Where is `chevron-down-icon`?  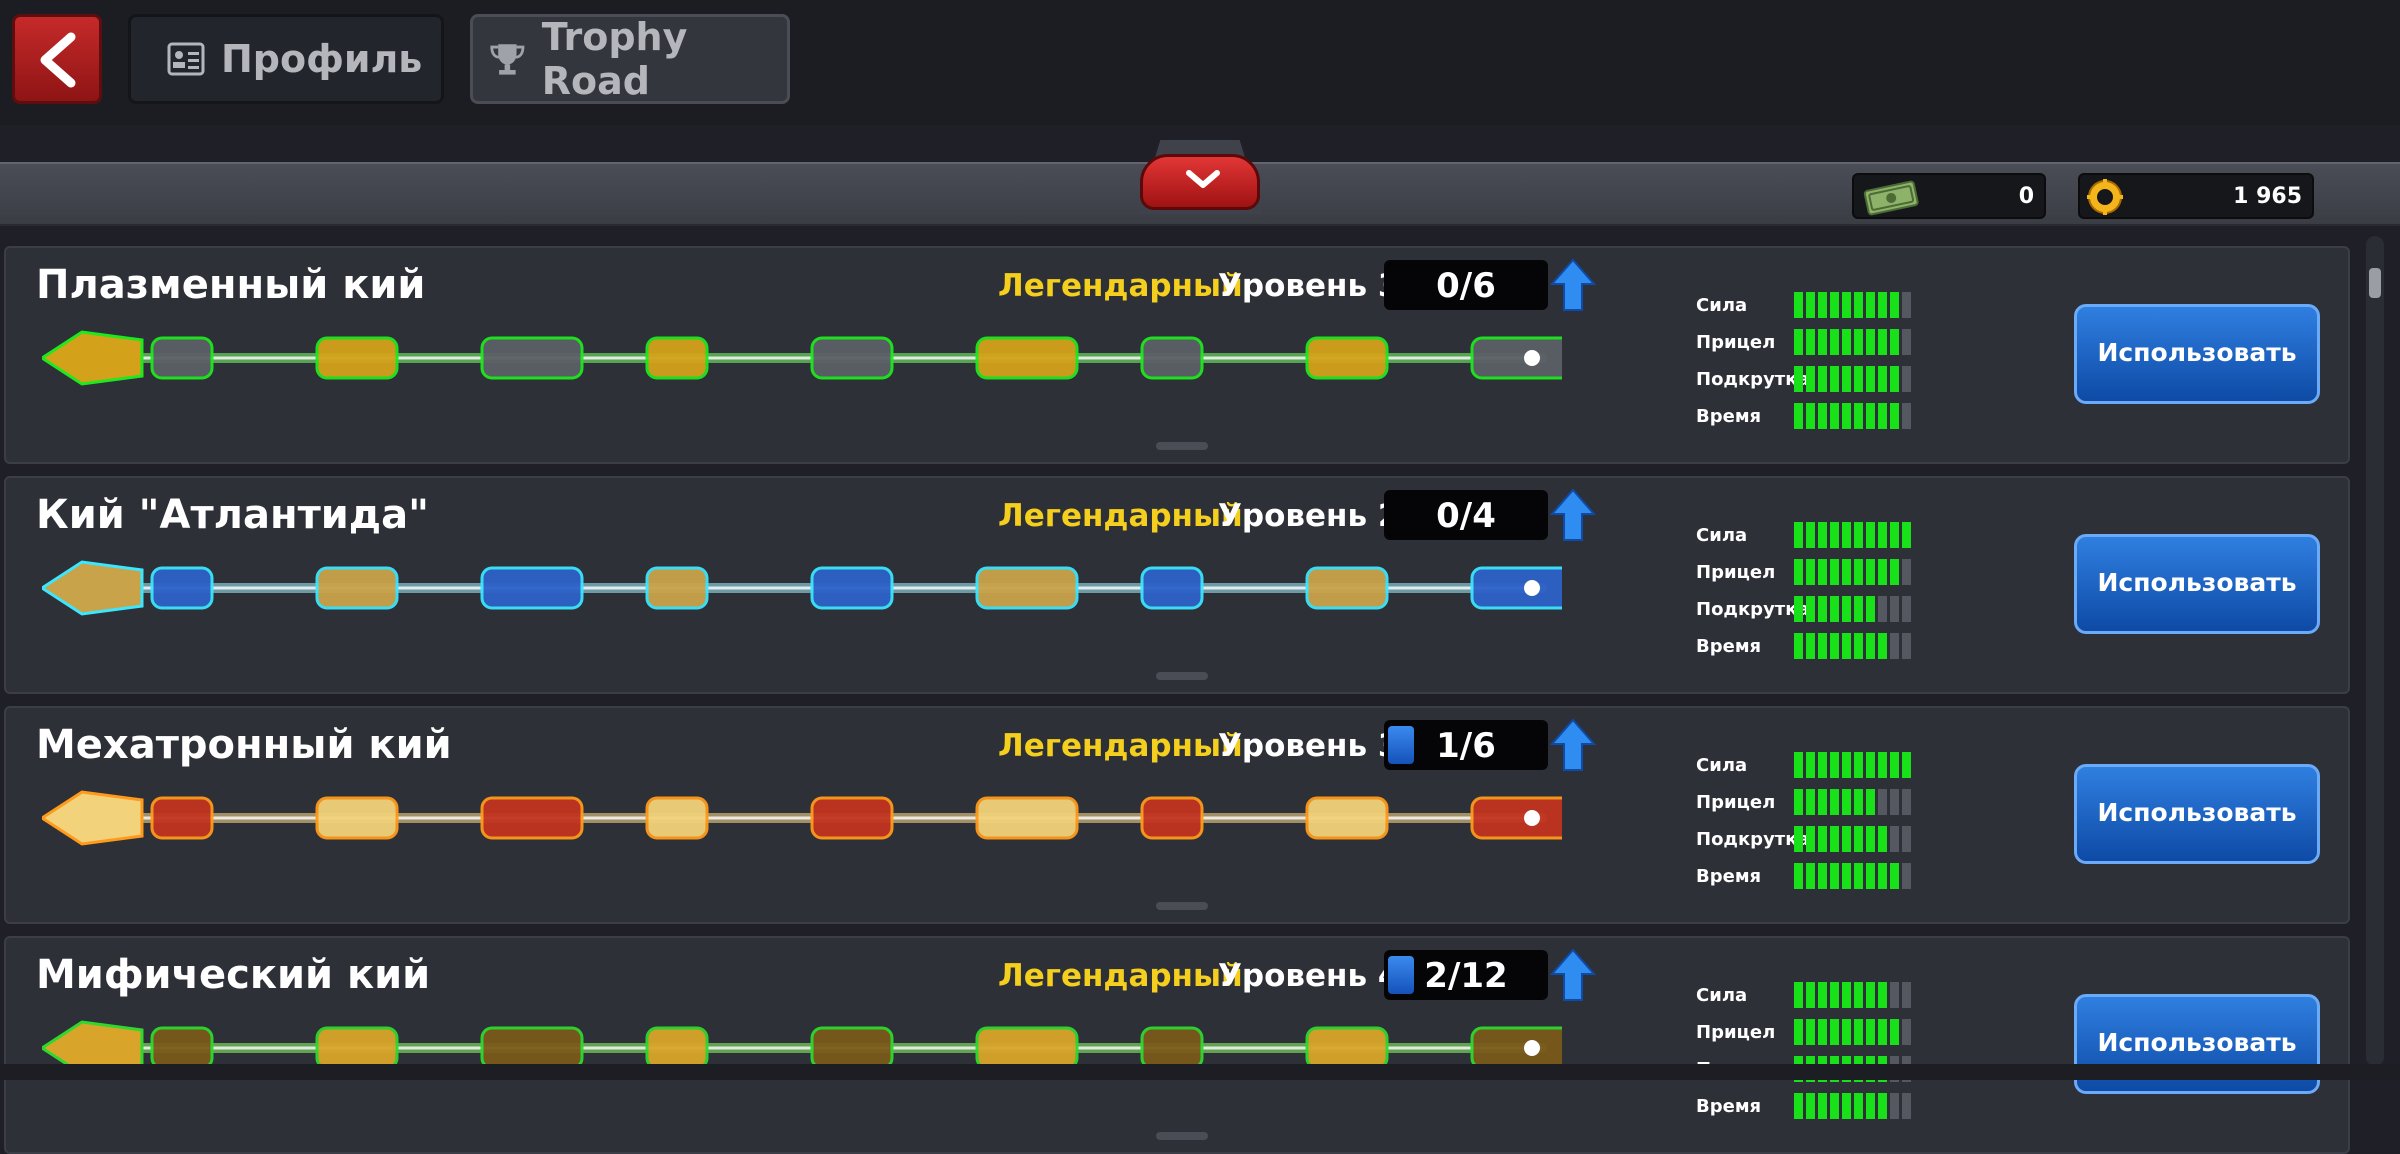
chevron-down-icon is located at coordinates (1203, 179).